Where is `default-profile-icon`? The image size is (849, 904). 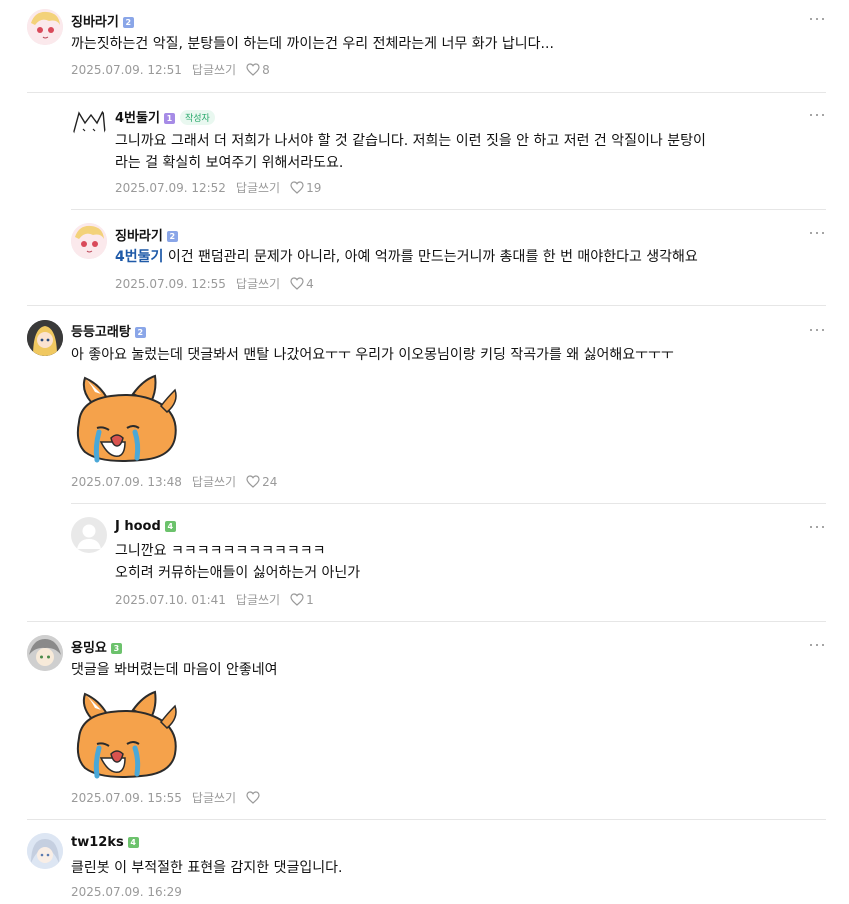
default-profile-icon is located at coordinates (89, 535).